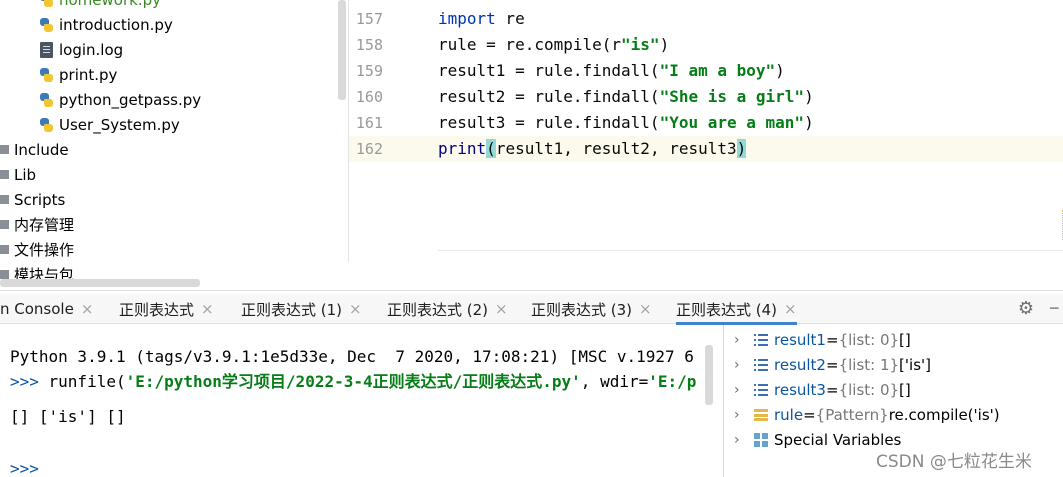  I want to click on tab-label: 正则表达式, so click(157, 309).